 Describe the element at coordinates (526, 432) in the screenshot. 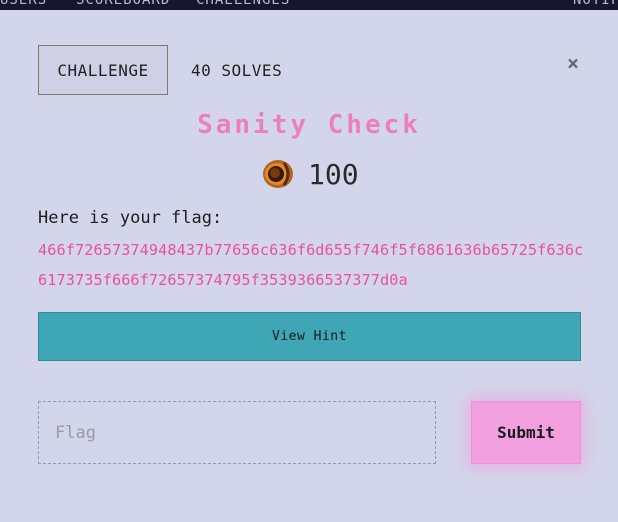

I see `submit-button: Submit` at that location.